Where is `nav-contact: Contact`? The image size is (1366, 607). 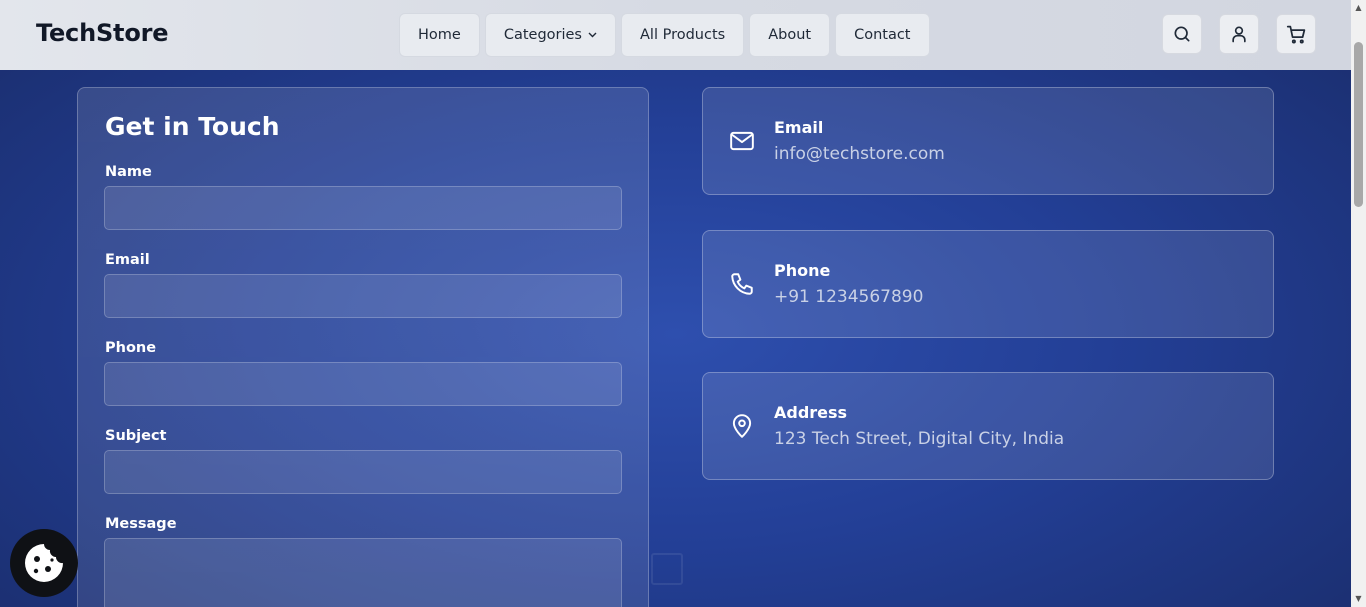
nav-contact: Contact is located at coordinates (882, 35).